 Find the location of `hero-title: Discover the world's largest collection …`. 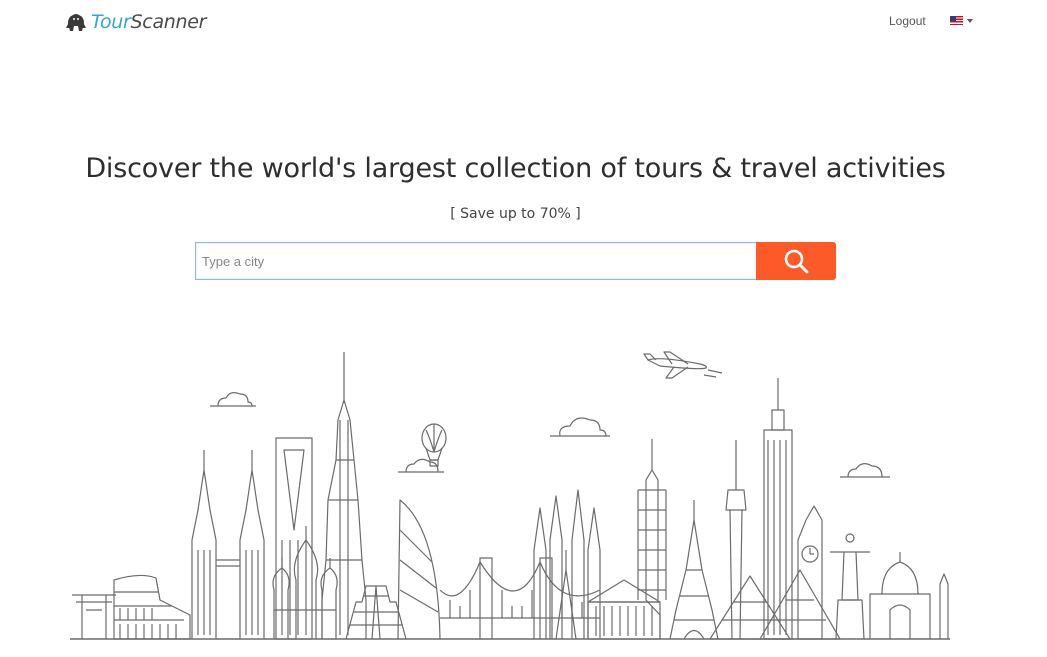

hero-title: Discover the world's largest collection … is located at coordinates (515, 168).